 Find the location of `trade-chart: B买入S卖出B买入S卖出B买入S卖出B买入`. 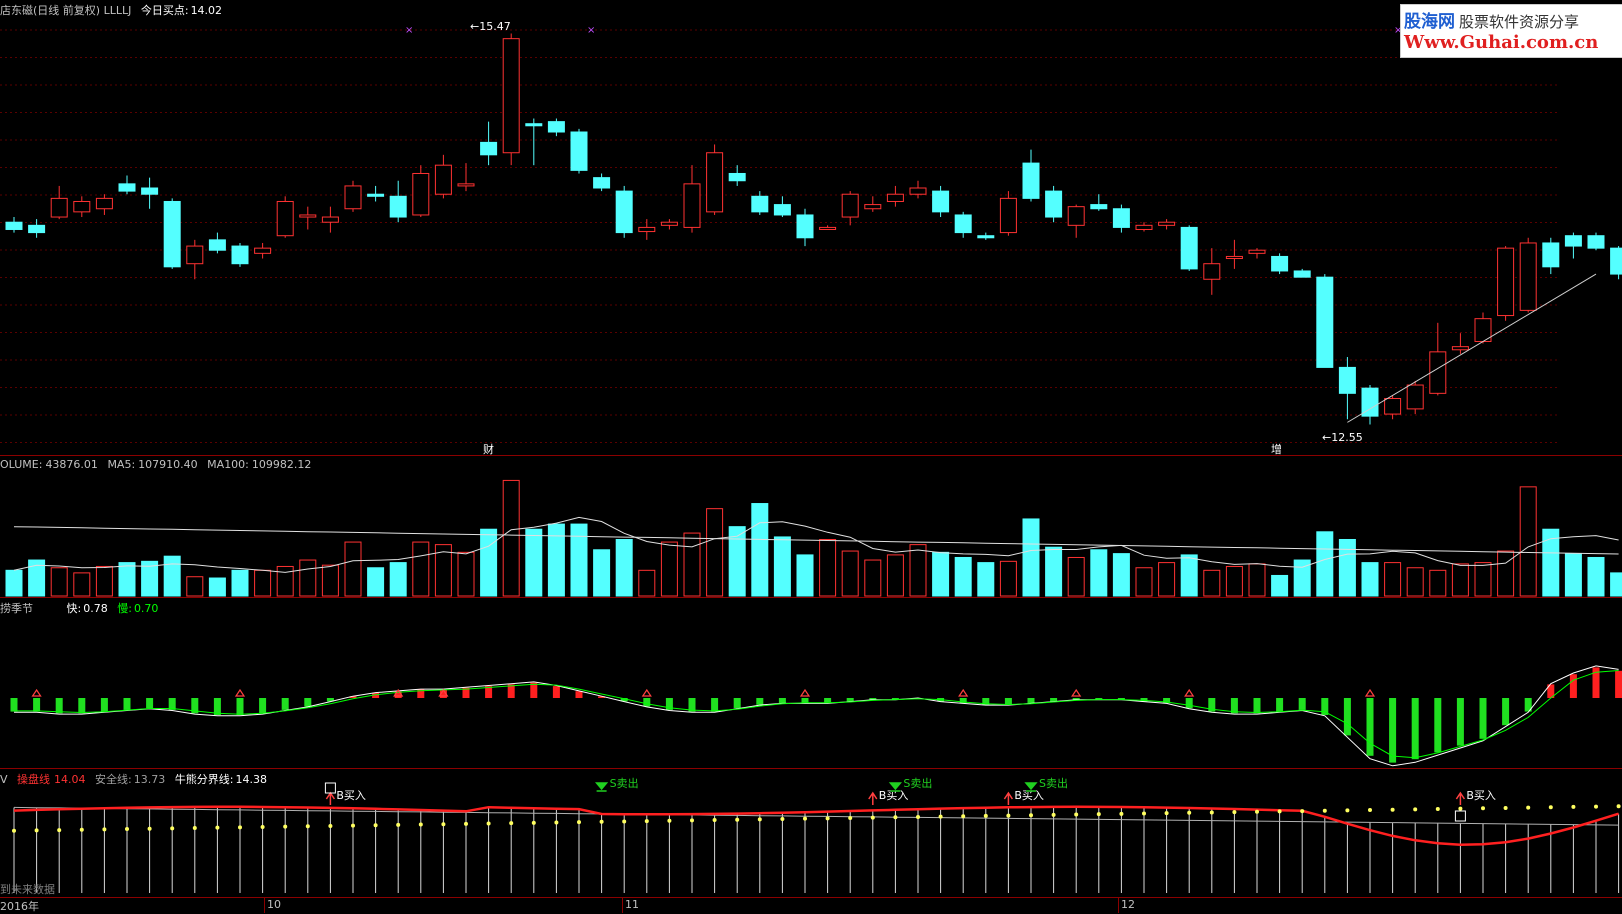

trade-chart: B买入S卖出B买入S卖出B买入S卖出B买入 is located at coordinates (811, 833).